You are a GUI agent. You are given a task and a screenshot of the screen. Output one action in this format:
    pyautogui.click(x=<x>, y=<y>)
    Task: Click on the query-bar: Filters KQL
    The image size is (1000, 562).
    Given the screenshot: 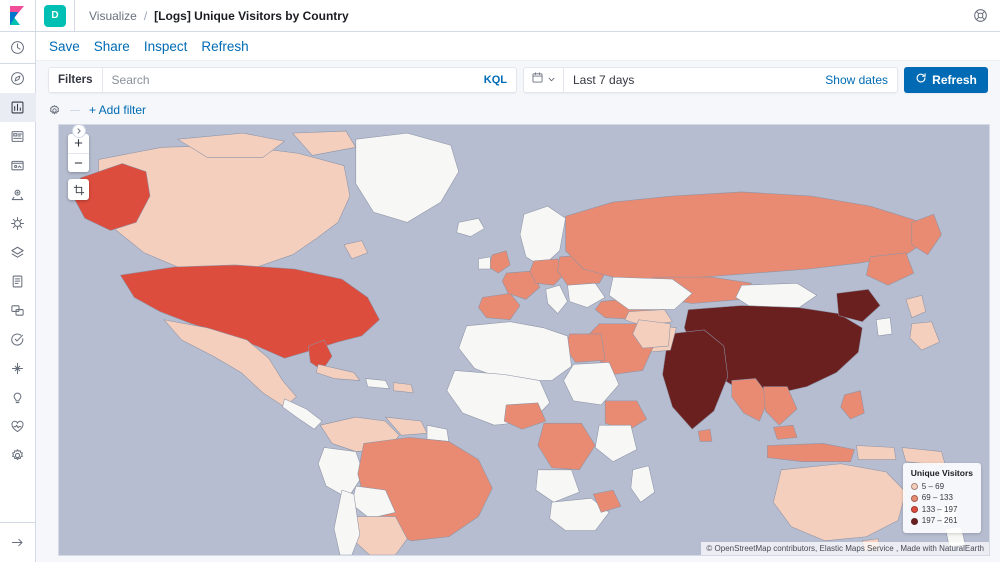 What is the action you would take?
    pyautogui.click(x=518, y=79)
    